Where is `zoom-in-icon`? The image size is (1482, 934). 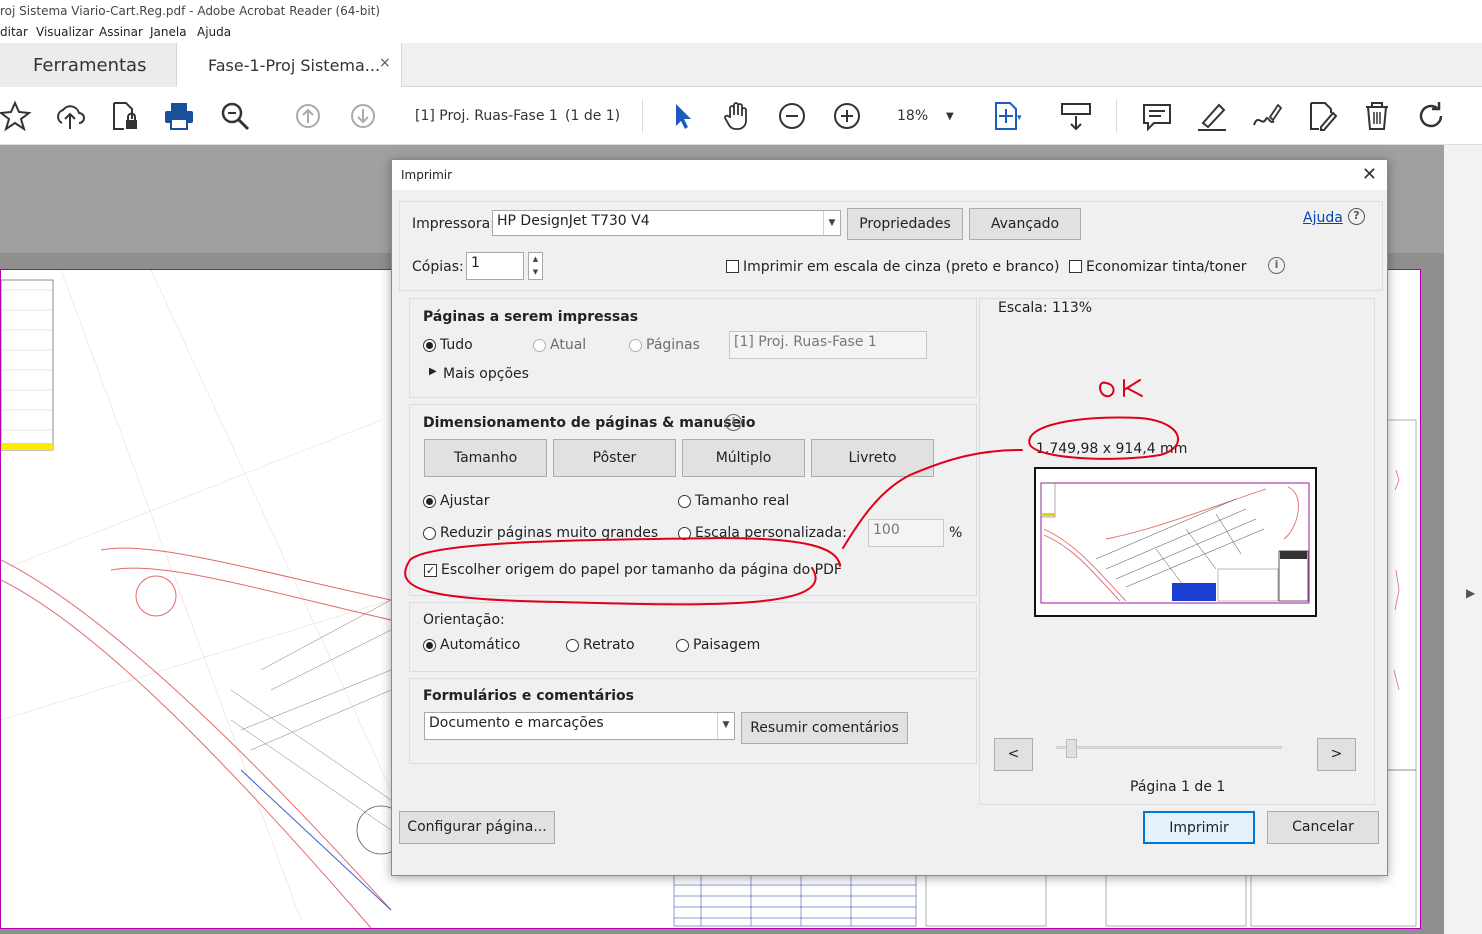 zoom-in-icon is located at coordinates (847, 116).